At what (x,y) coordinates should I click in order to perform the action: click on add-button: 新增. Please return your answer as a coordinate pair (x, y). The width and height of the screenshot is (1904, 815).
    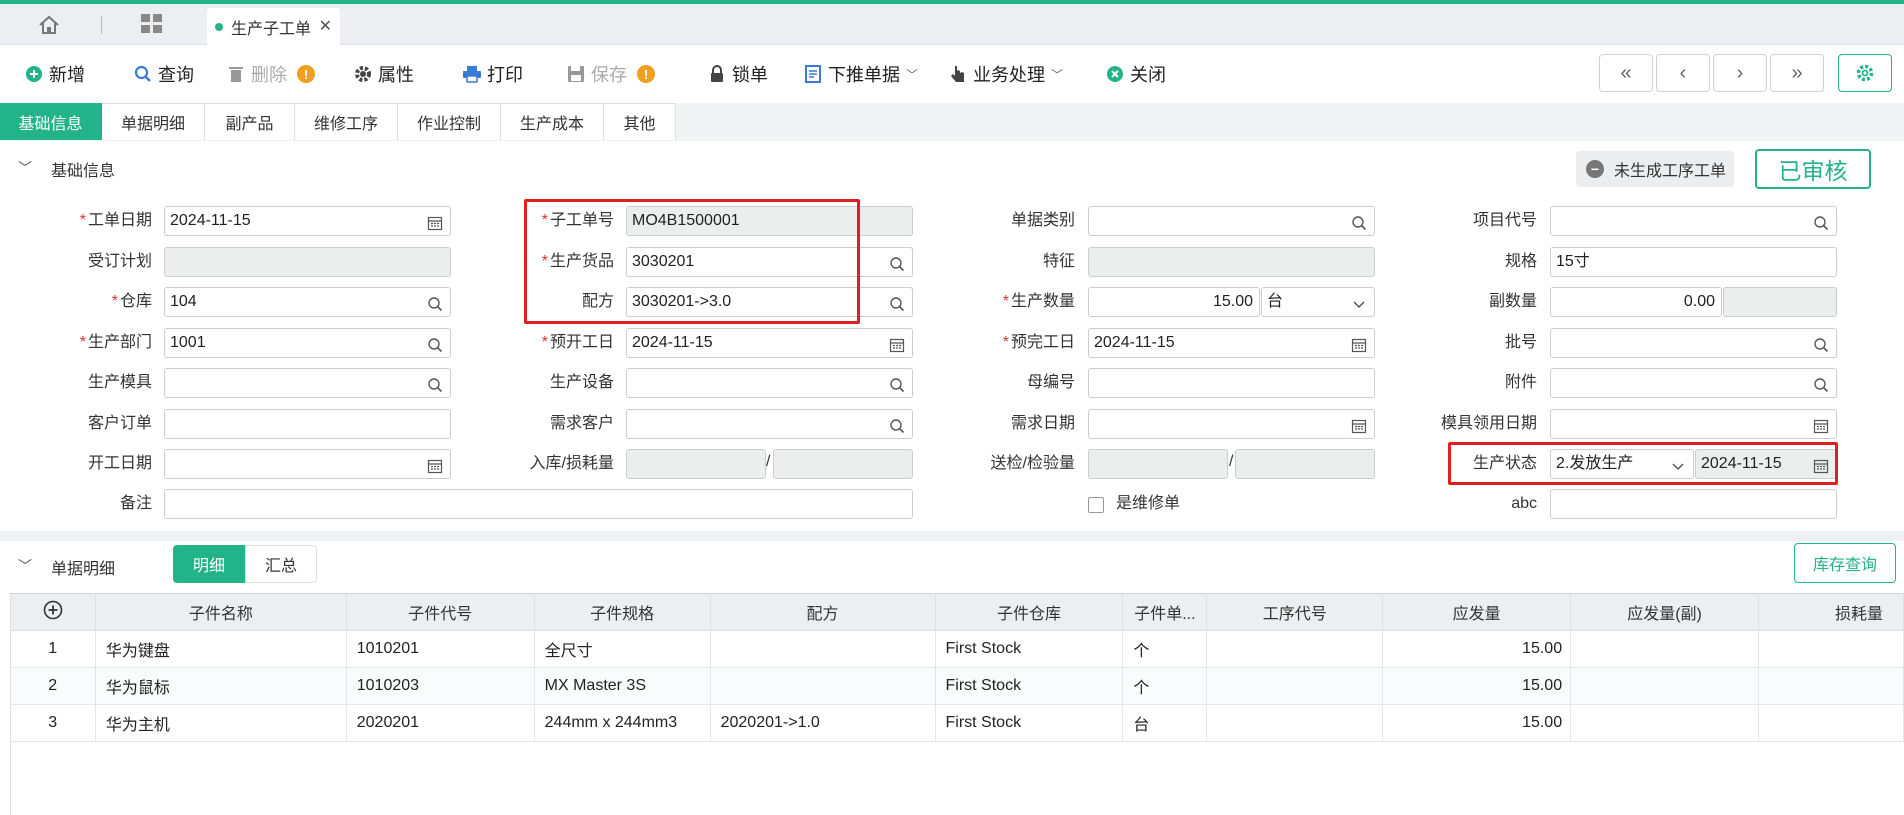
    Looking at the image, I should click on (54, 74).